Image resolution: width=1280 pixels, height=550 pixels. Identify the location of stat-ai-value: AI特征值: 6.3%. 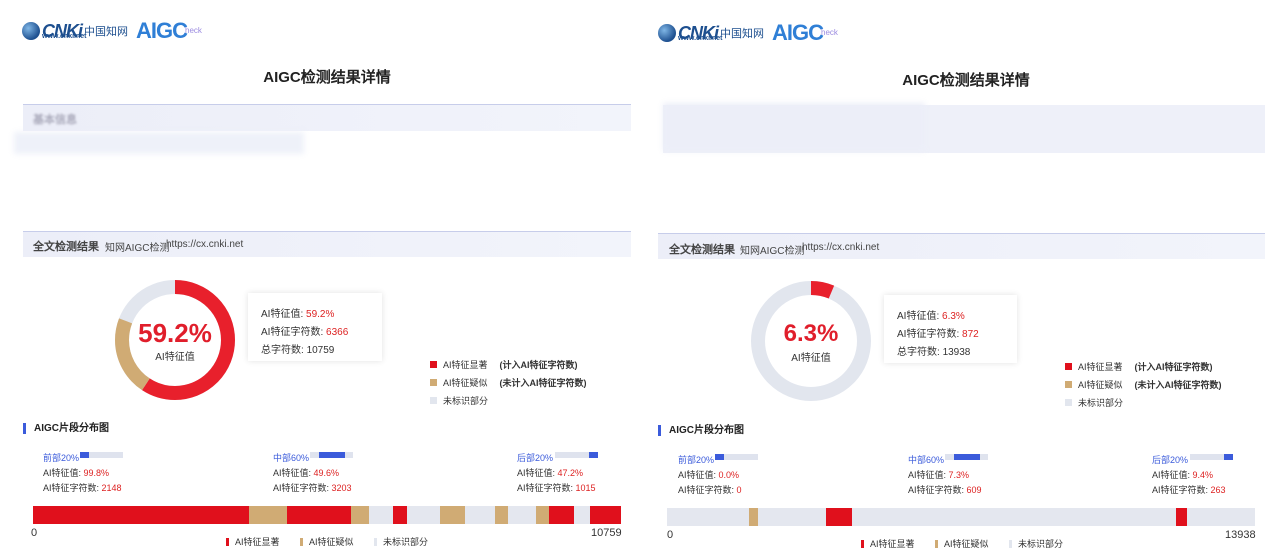
(931, 316).